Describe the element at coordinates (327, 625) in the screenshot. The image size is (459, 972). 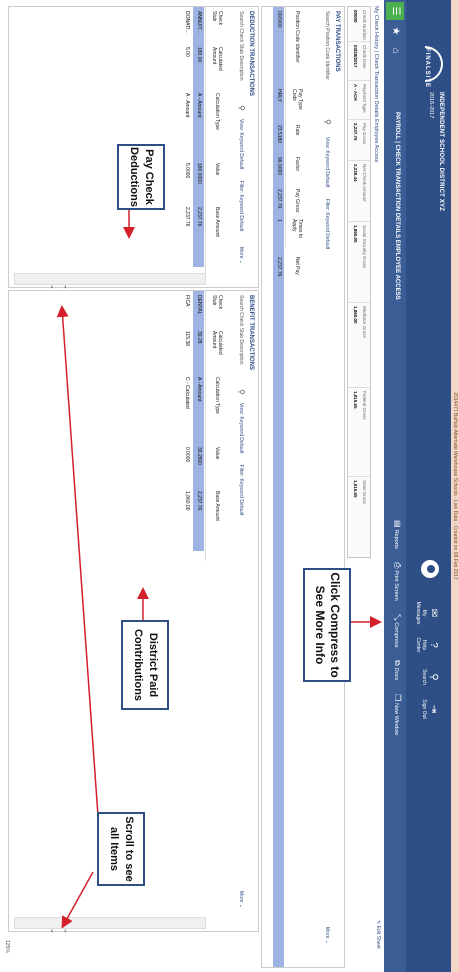
I see `compress-callout: Click Compress to See More Info` at that location.